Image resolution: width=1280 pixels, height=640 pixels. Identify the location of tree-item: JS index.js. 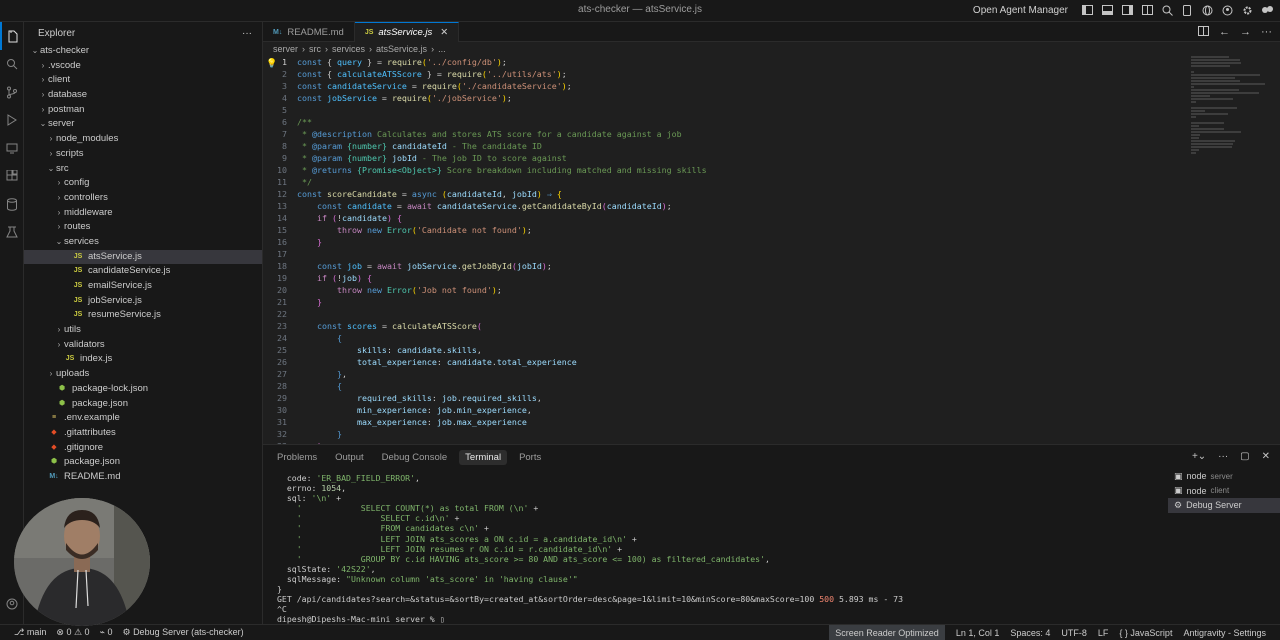
(143, 359).